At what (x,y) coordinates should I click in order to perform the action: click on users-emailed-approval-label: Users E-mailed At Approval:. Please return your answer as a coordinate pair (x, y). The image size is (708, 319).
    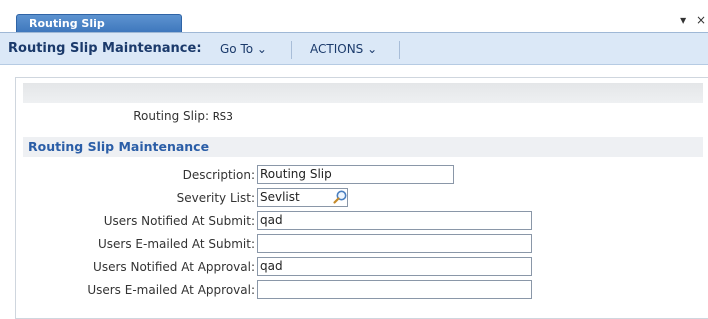
    Looking at the image, I should click on (171, 290).